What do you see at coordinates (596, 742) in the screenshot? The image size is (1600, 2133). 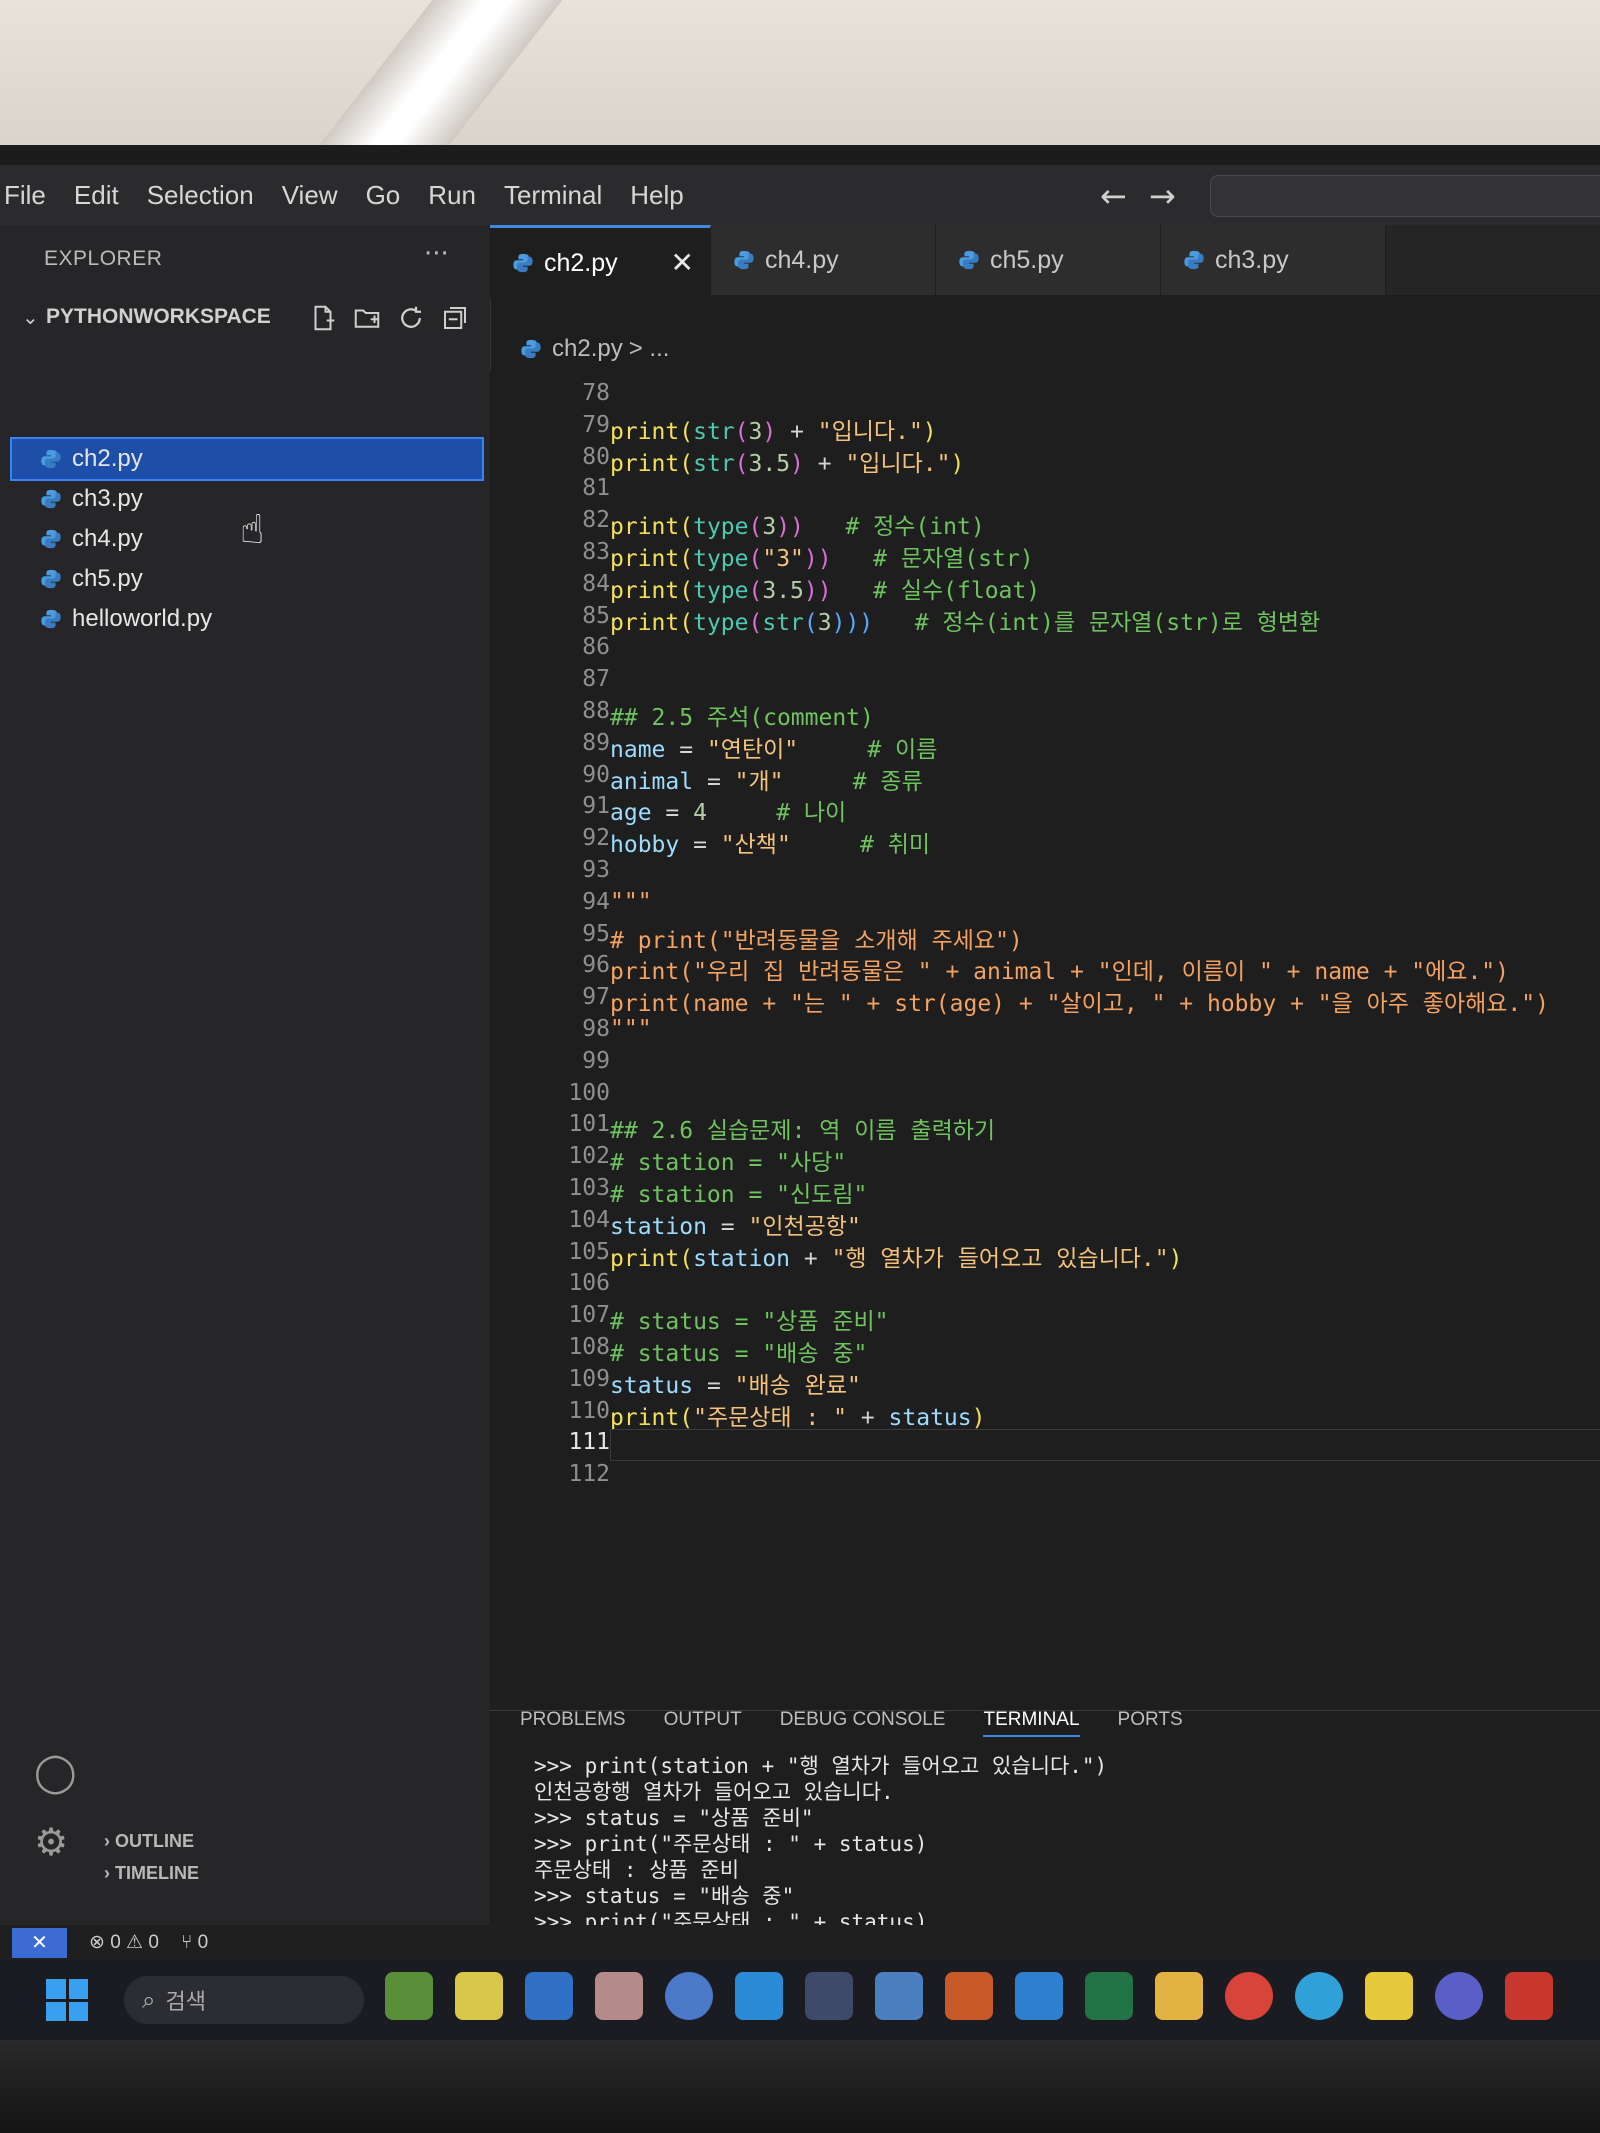 I see `line-number: 89` at bounding box center [596, 742].